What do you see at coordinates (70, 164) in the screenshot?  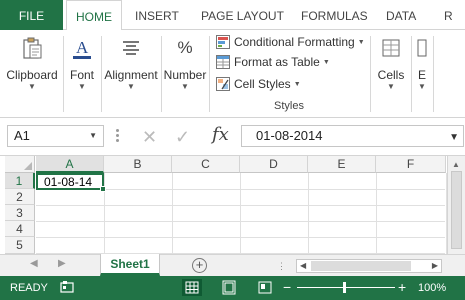 I see `column-header: A` at bounding box center [70, 164].